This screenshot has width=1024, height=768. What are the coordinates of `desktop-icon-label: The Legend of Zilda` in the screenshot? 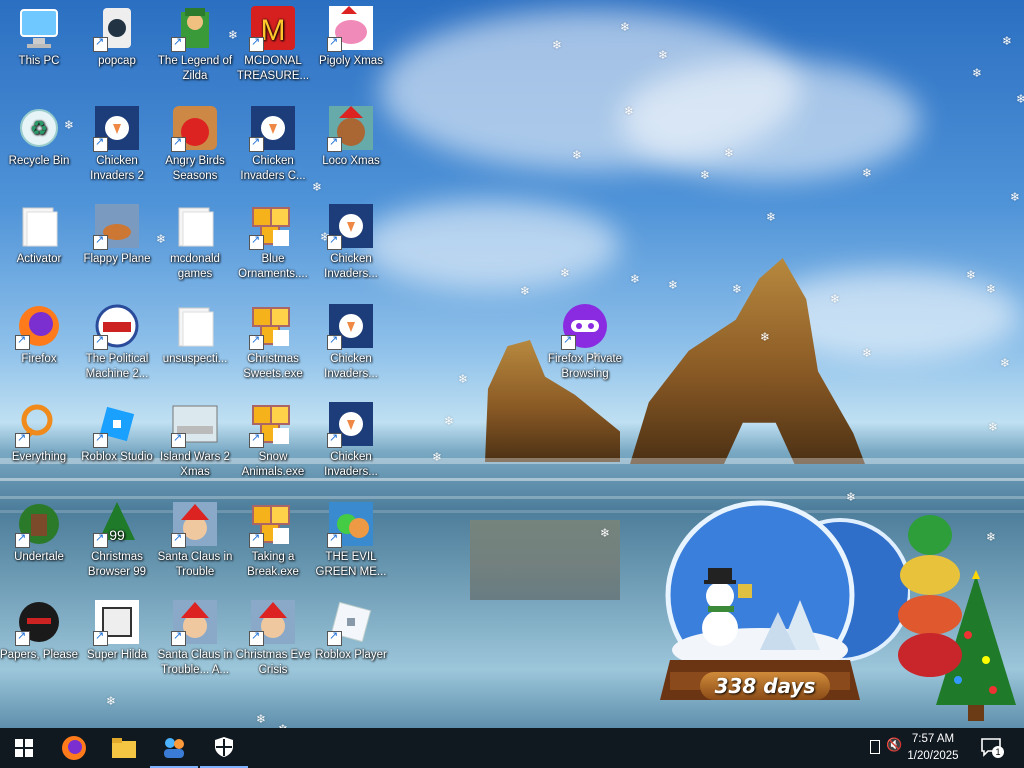 It's located at (195, 68).